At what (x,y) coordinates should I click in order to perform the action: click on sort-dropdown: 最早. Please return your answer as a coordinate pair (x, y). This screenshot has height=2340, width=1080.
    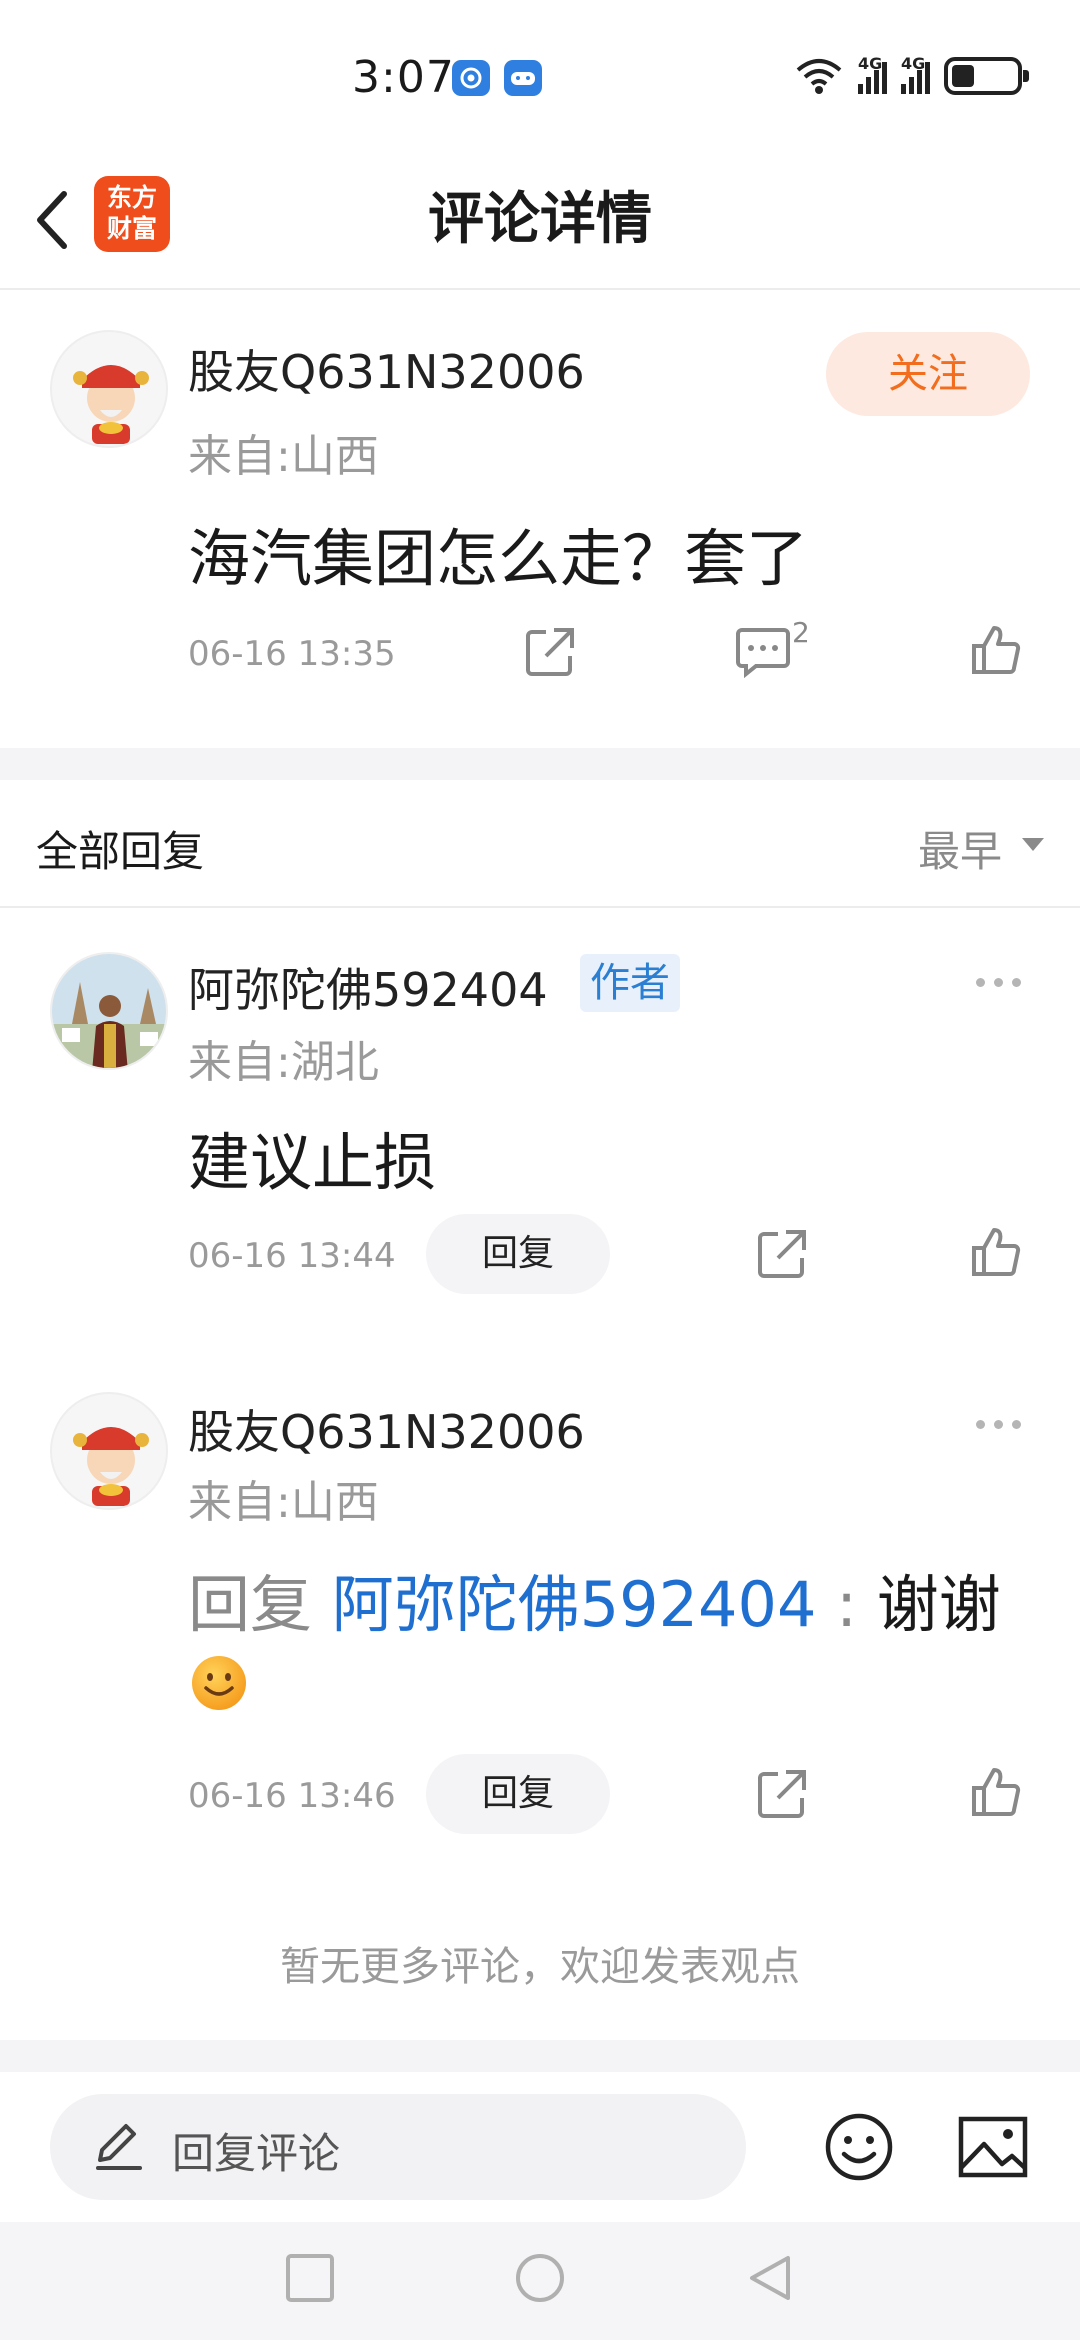
    Looking at the image, I should click on (960, 848).